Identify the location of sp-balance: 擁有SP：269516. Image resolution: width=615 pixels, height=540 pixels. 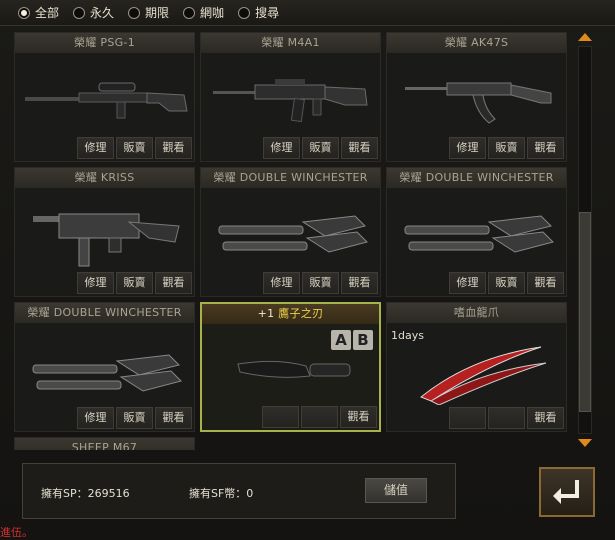
(85, 493).